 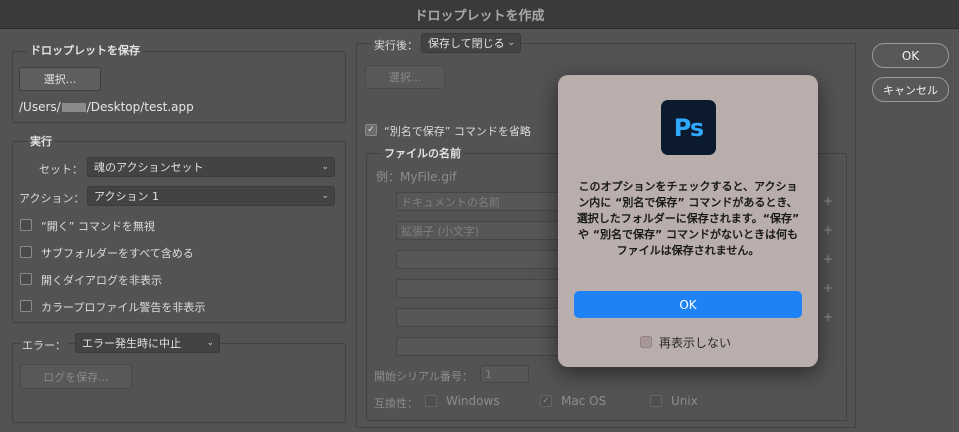 What do you see at coordinates (98, 226) in the screenshot?
I see `ignore-open-label: “開く” コマンドを無視` at bounding box center [98, 226].